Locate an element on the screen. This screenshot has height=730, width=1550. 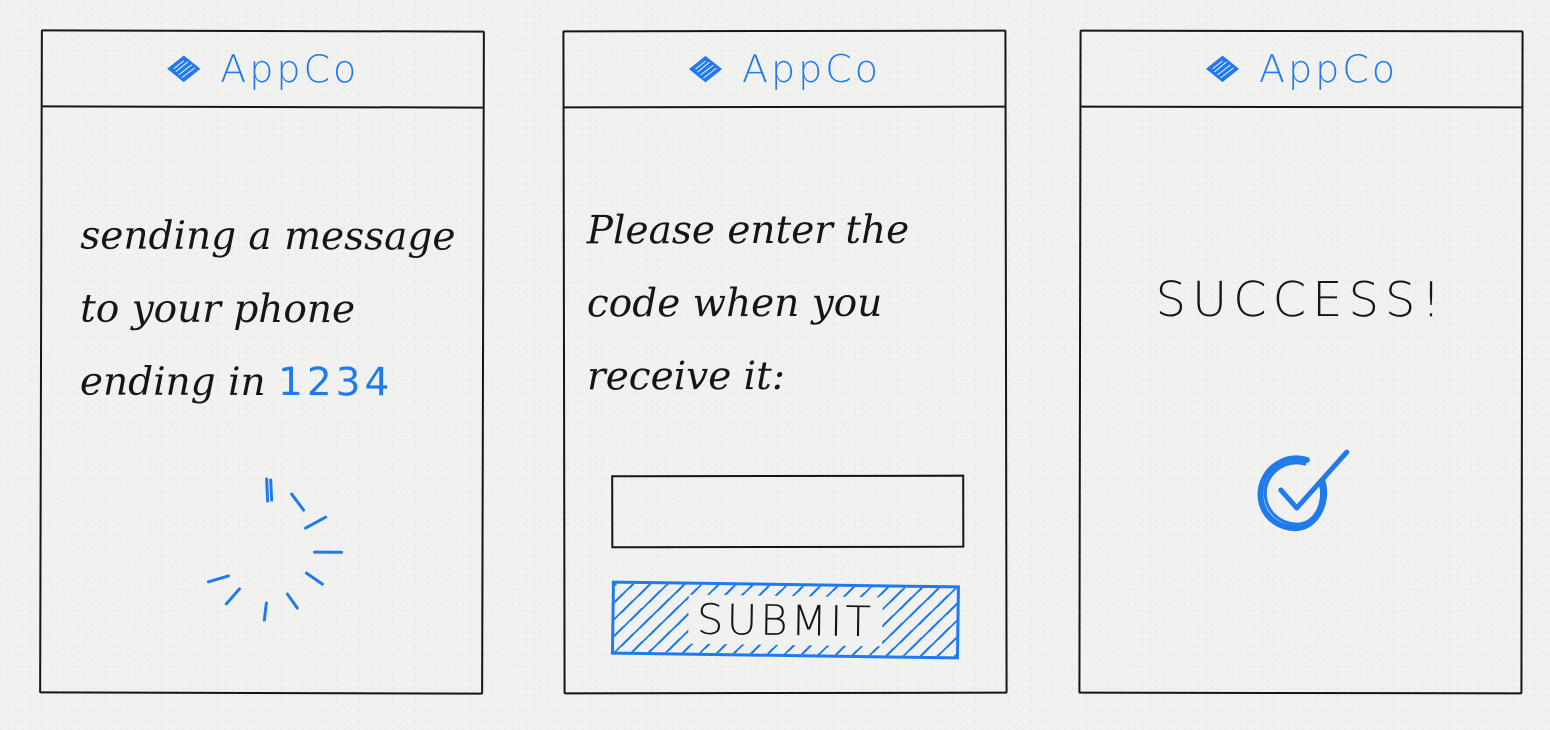
submit-button-label: SUBMIT is located at coordinates (785, 620).